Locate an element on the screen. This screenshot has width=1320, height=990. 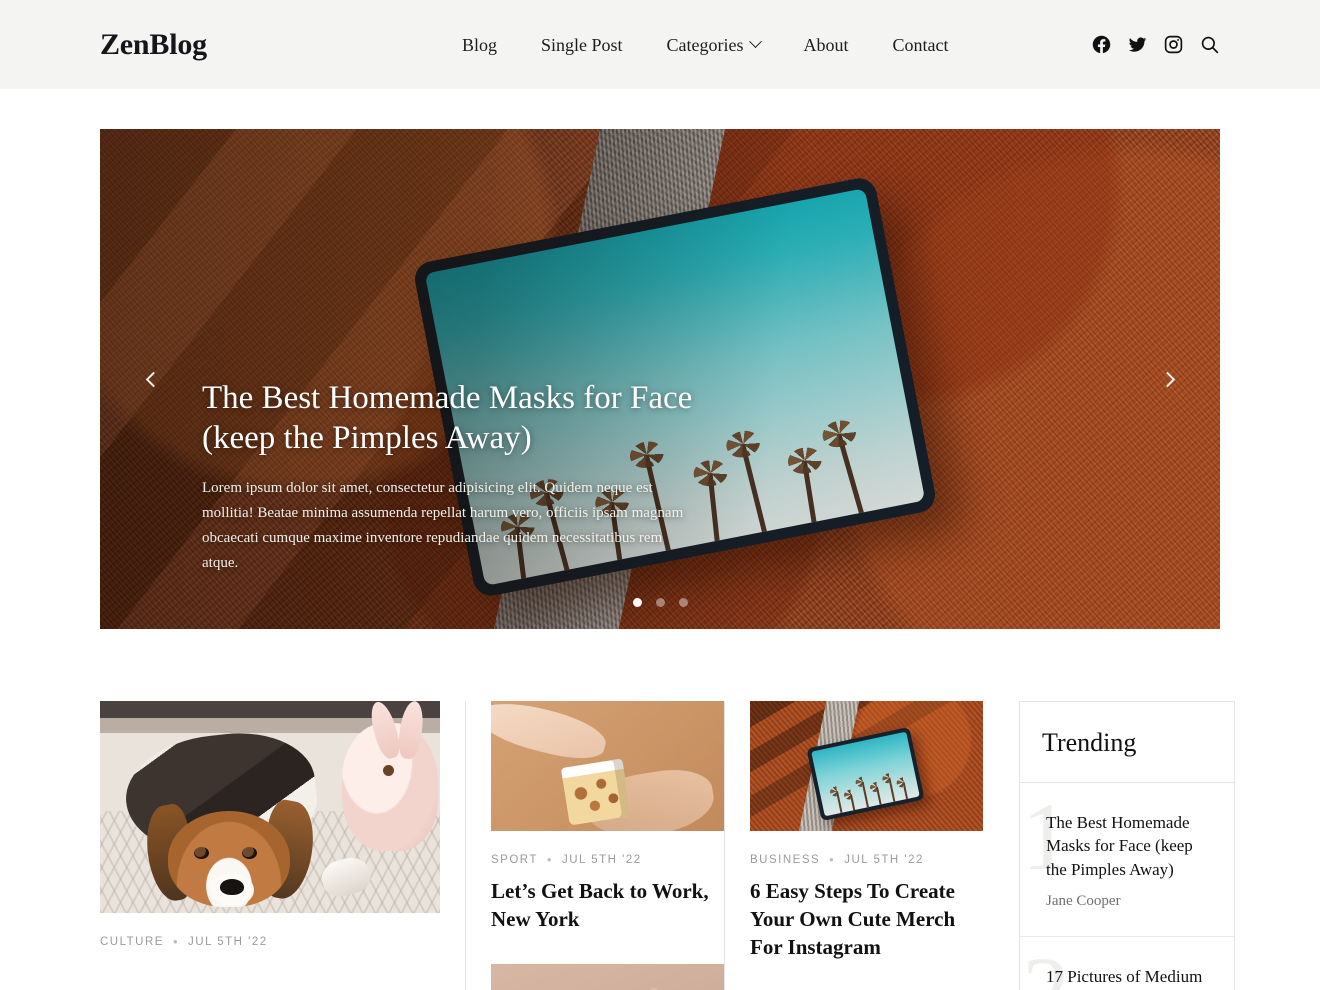
nav-item-label: Categories is located at coordinates (705, 44).